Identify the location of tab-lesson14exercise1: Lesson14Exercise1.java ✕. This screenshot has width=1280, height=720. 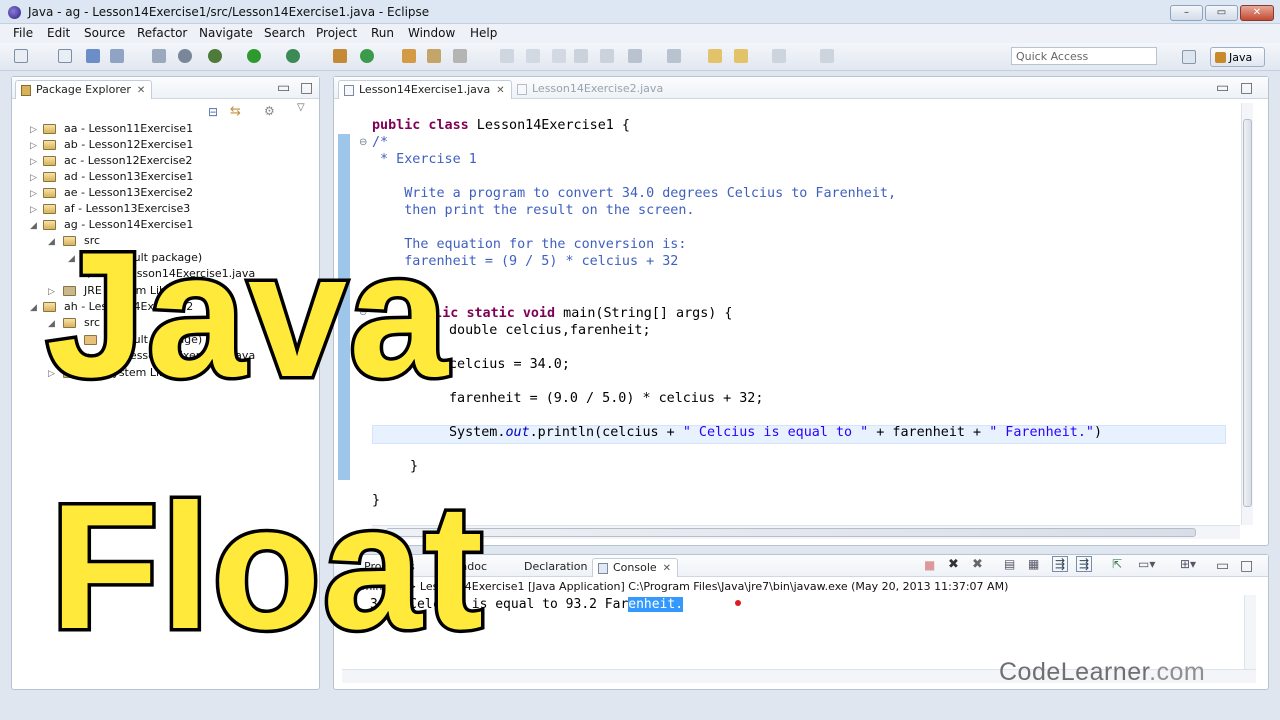
(425, 89).